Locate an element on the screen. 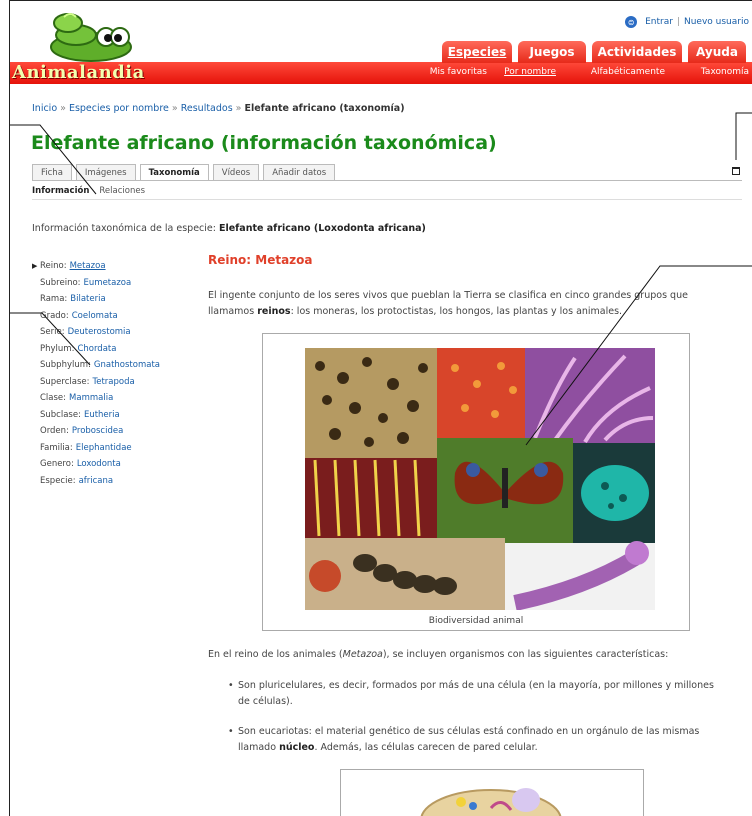 This screenshot has width=752, height=816. intro-species: Elefante africano (Loxodonta africana) is located at coordinates (322, 228).